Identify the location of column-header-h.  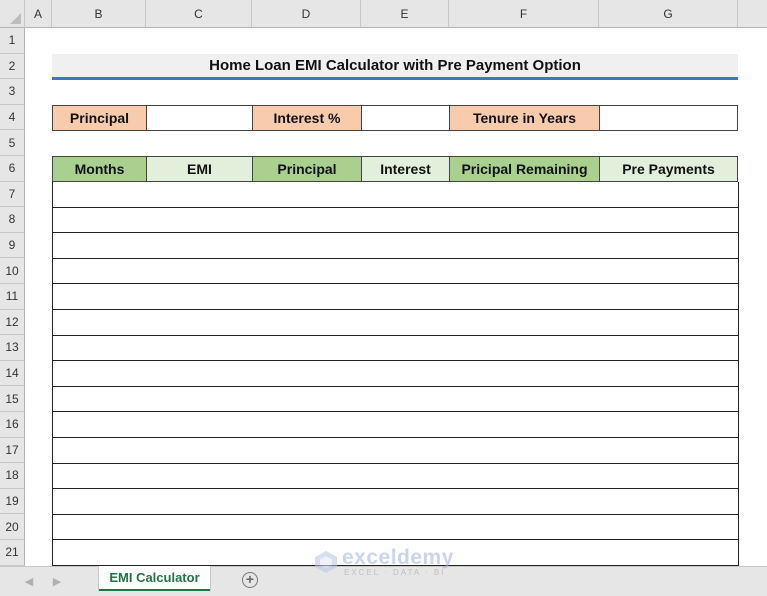
(752, 14).